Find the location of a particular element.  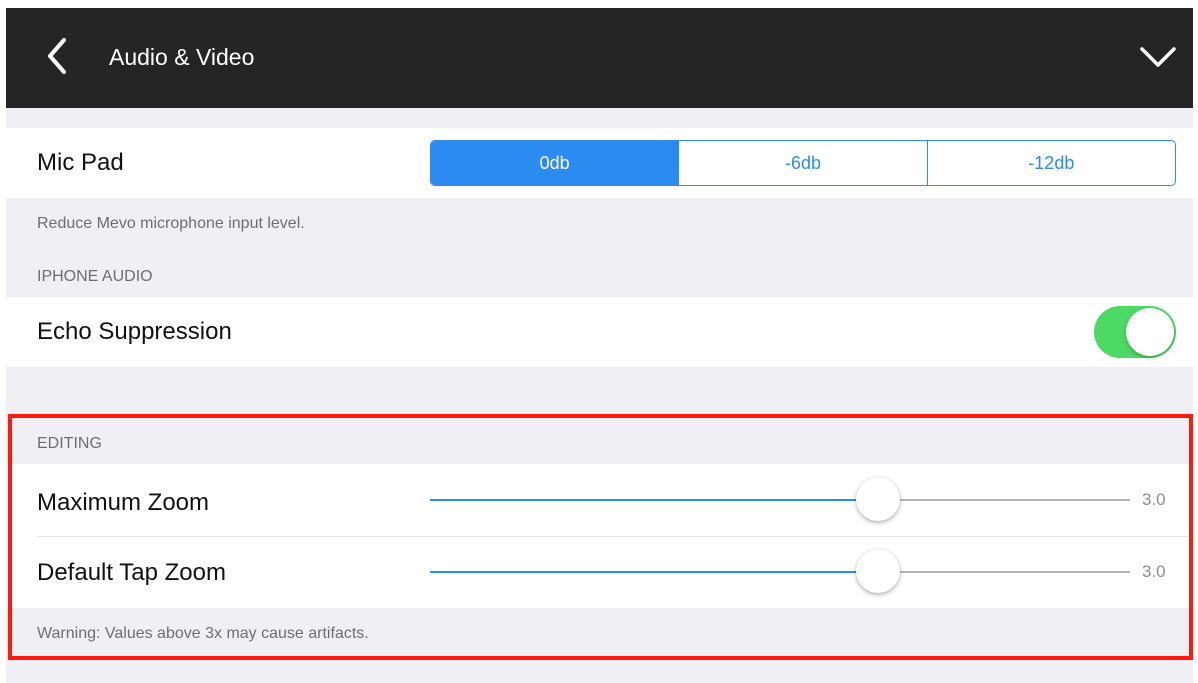

mic-pad-label: Mic Pad is located at coordinates (80, 162).